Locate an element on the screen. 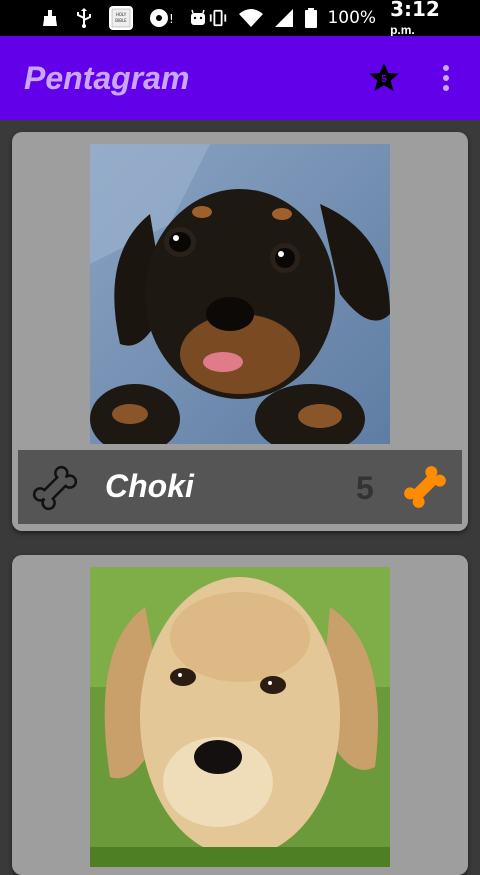 The height and width of the screenshot is (875, 480). bone-filled-icon is located at coordinates (425, 487).